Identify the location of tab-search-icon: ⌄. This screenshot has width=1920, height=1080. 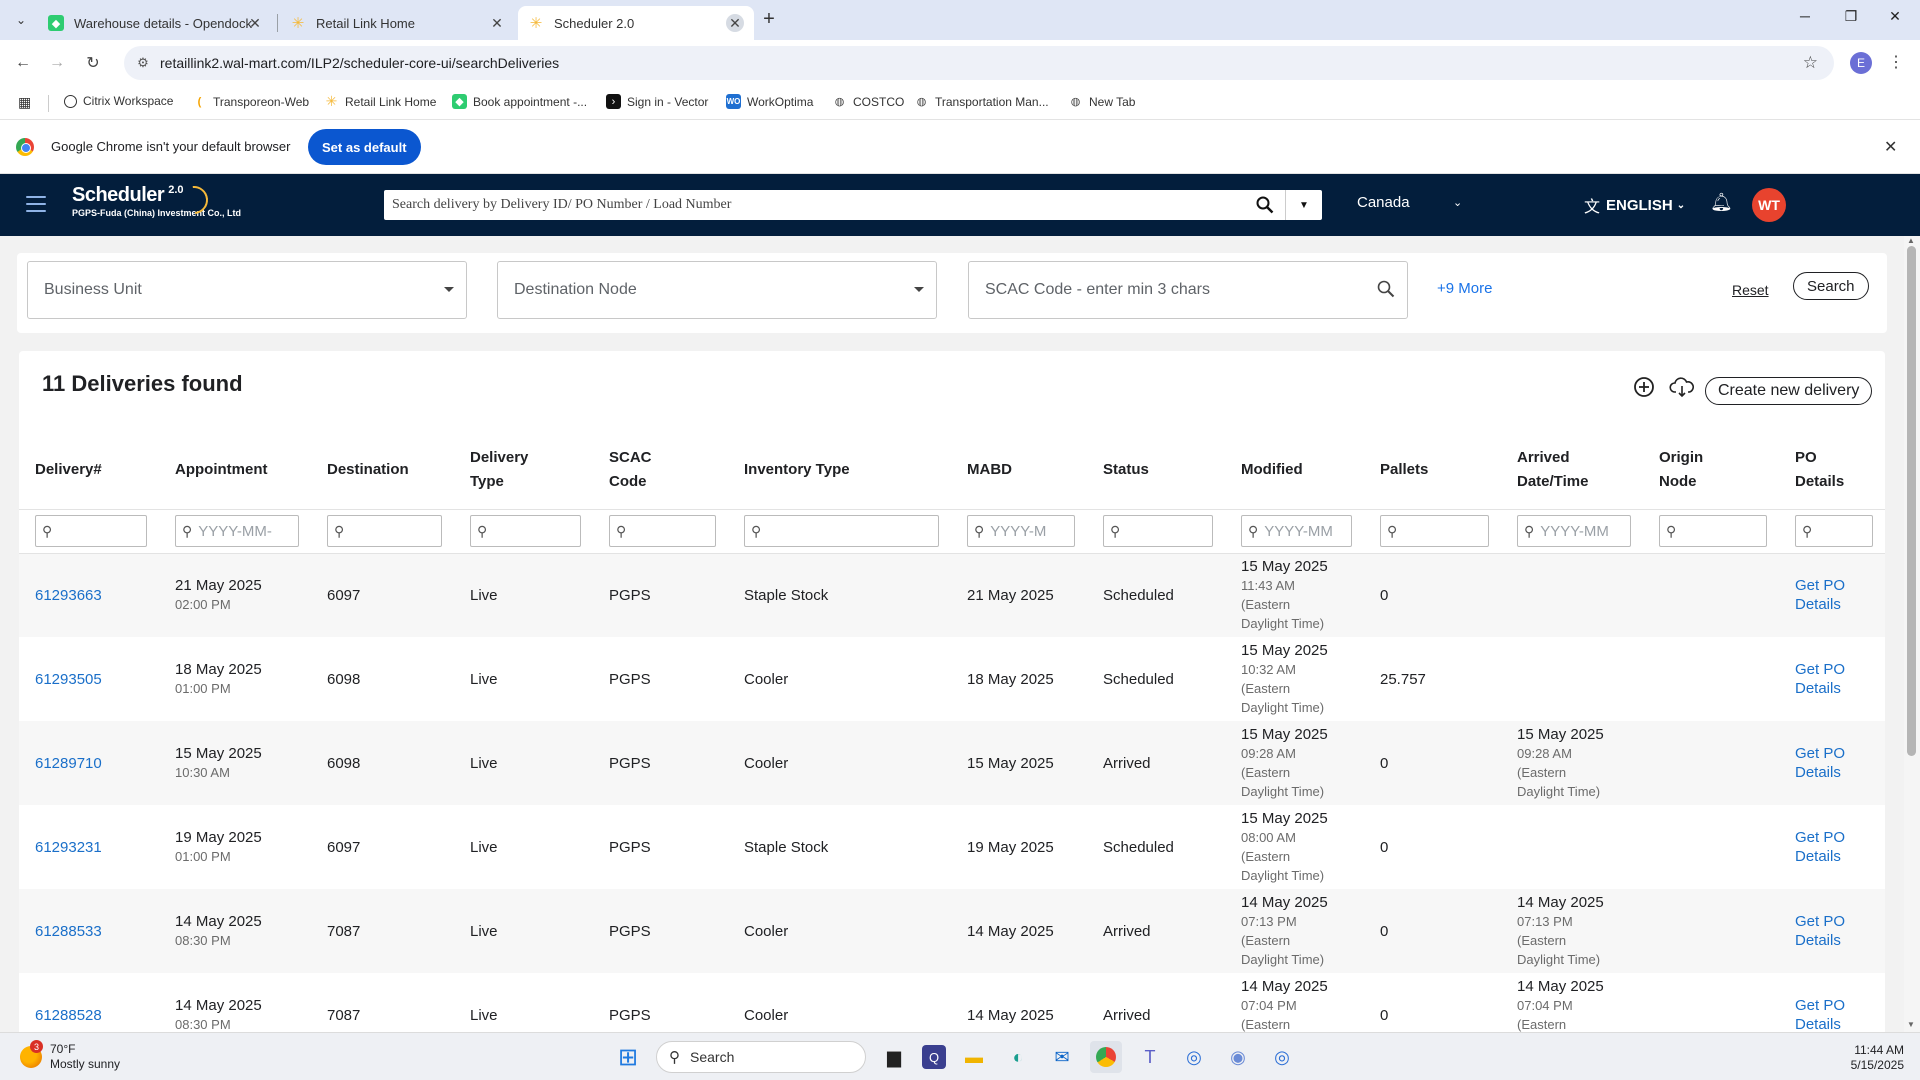
(21, 20).